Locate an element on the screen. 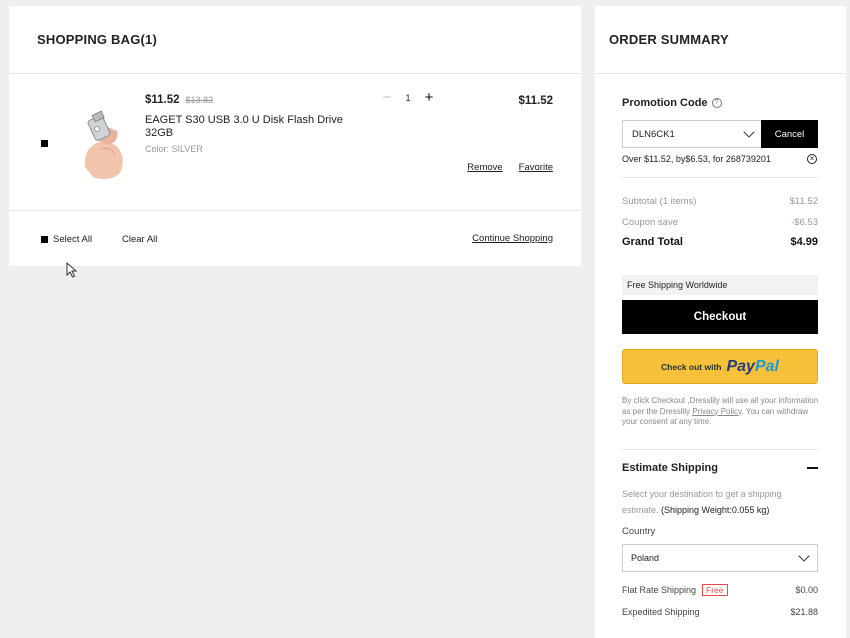 The width and height of the screenshot is (850, 638). quantity-decrease-button: − is located at coordinates (387, 98).